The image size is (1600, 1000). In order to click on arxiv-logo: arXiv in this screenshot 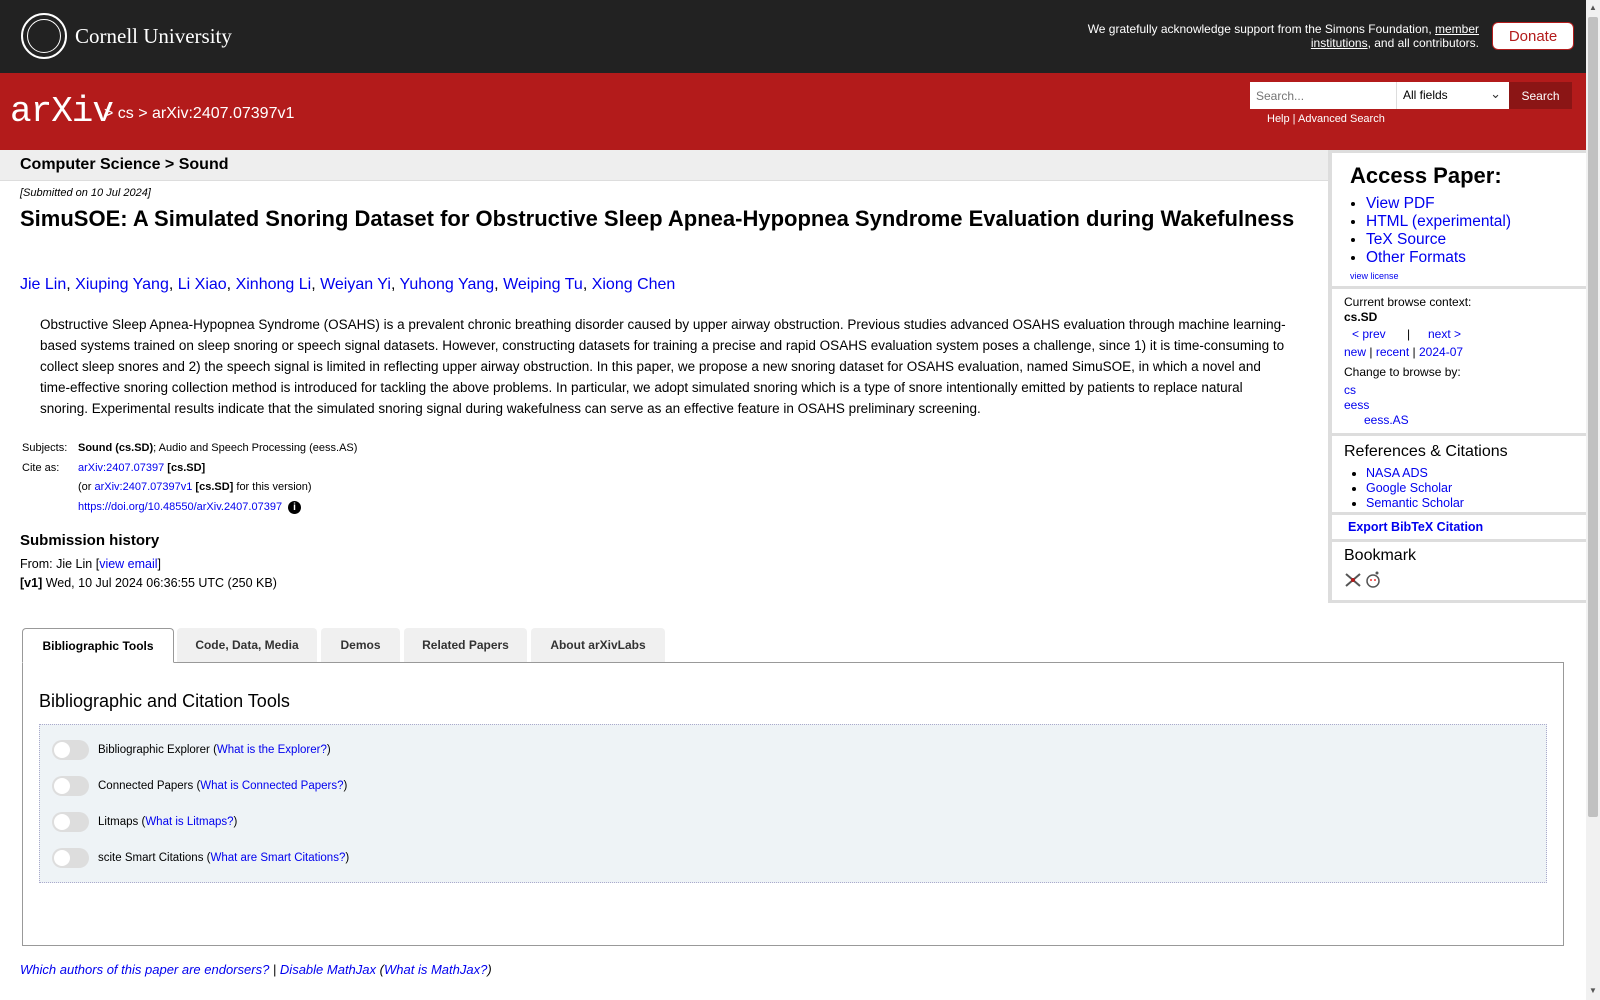, I will do `click(62, 111)`.